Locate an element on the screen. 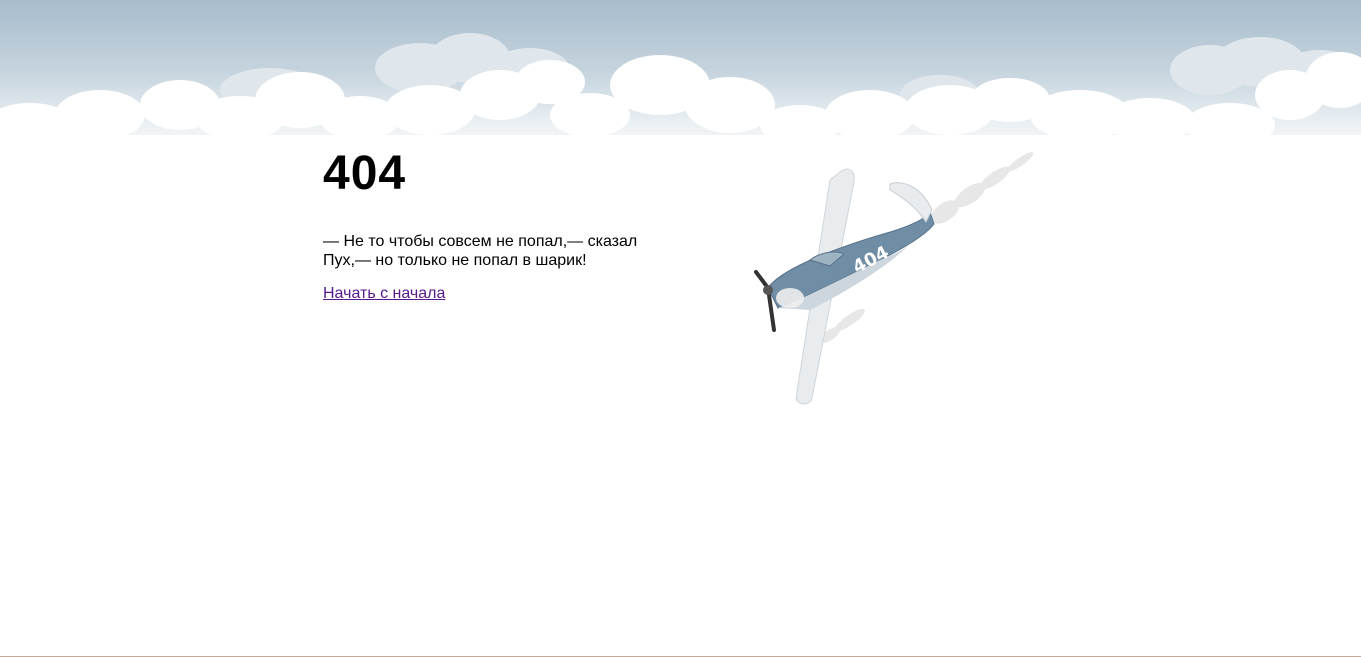  quote-line-1: — Не то чтобы совсем не попал,— сказал is located at coordinates (480, 241).